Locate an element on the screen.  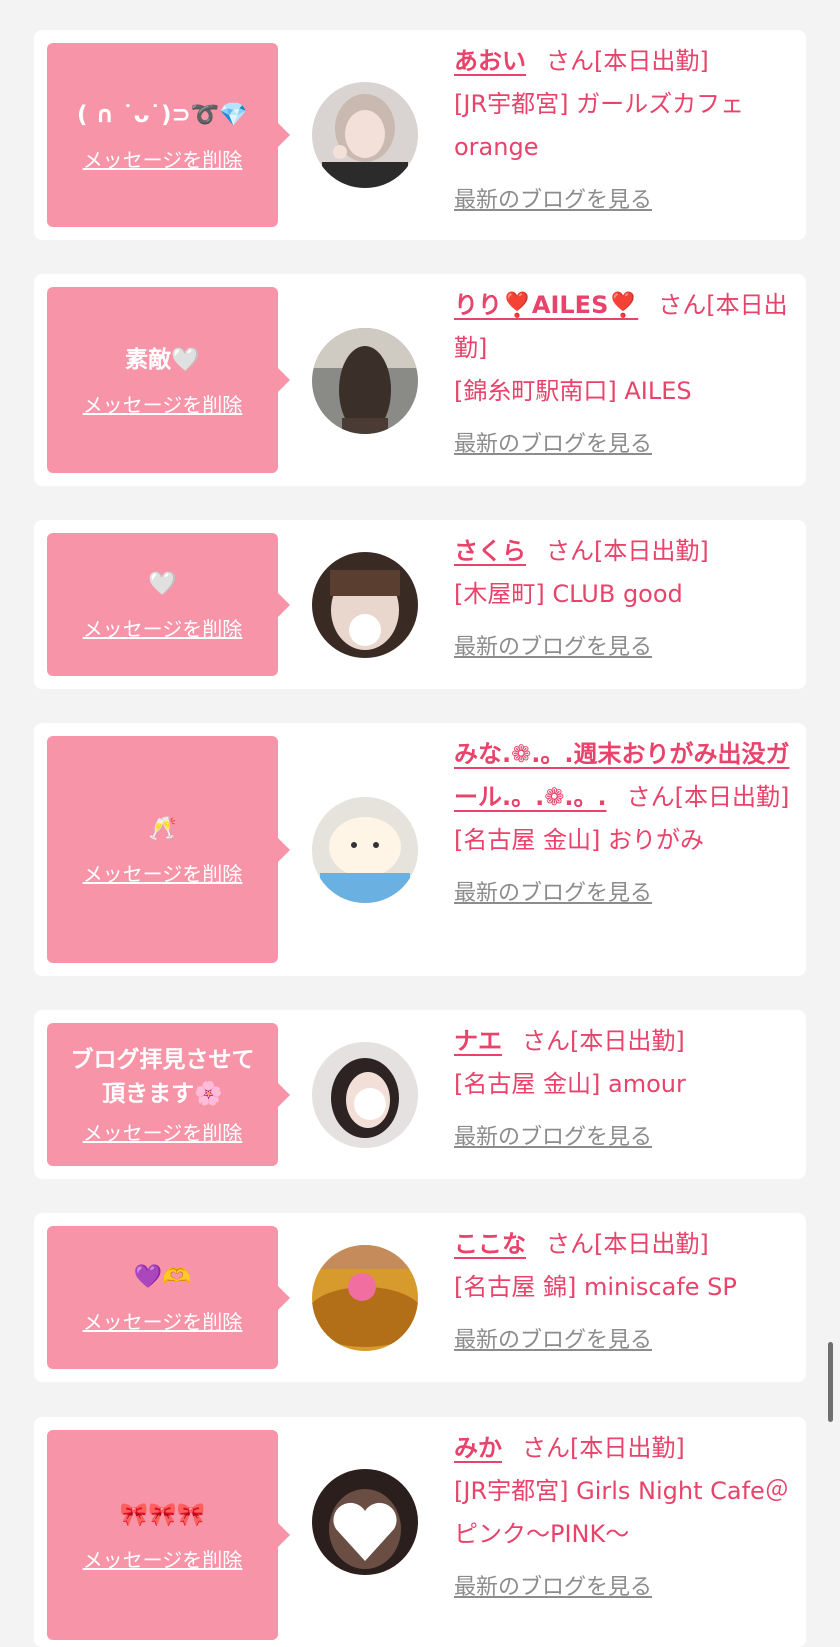
message-bubble: ( ∩ ˙ᴗ˙)⊃➰💎 メッセージを削除 is located at coordinates (168, 135).